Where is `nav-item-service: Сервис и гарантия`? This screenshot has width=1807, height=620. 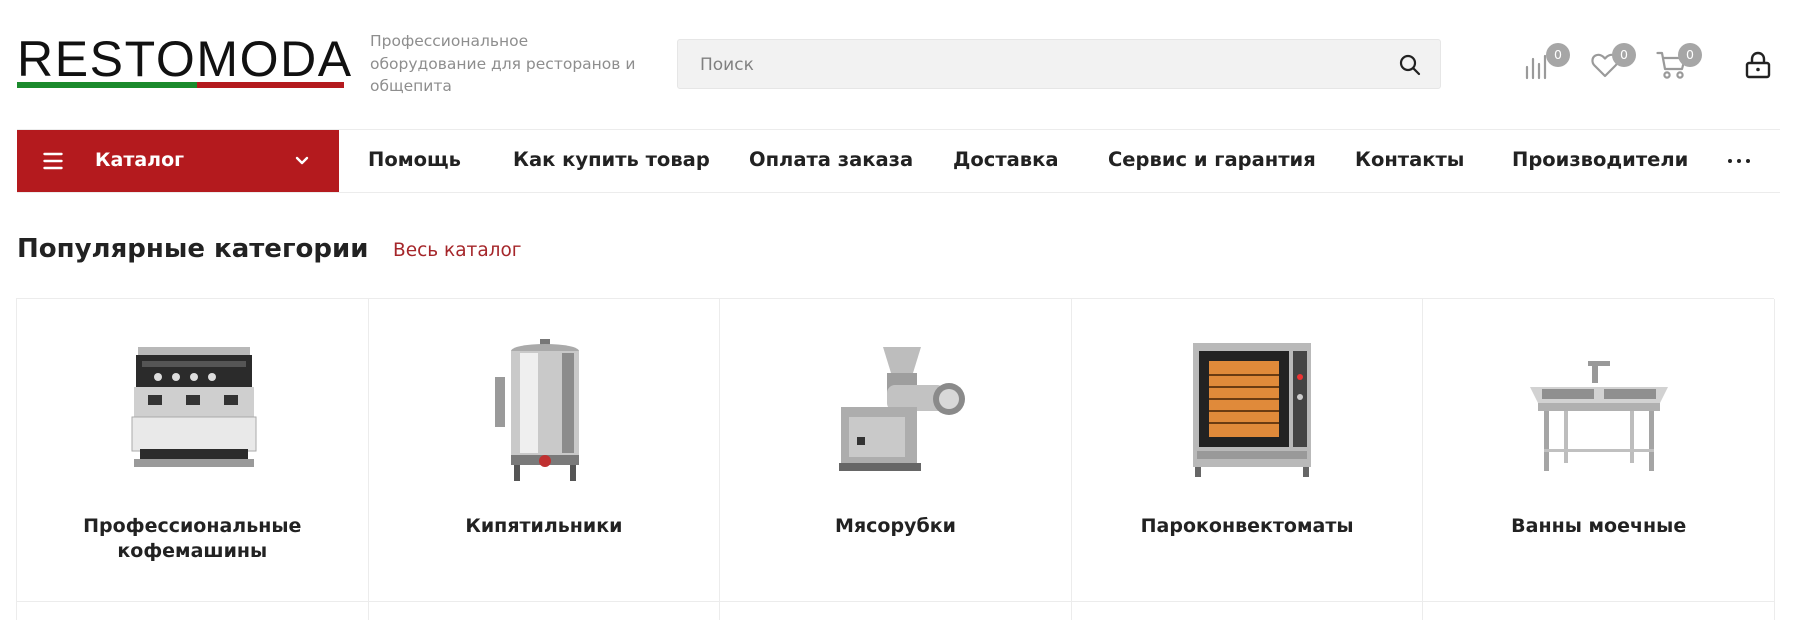 nav-item-service: Сервис и гарантия is located at coordinates (1212, 160).